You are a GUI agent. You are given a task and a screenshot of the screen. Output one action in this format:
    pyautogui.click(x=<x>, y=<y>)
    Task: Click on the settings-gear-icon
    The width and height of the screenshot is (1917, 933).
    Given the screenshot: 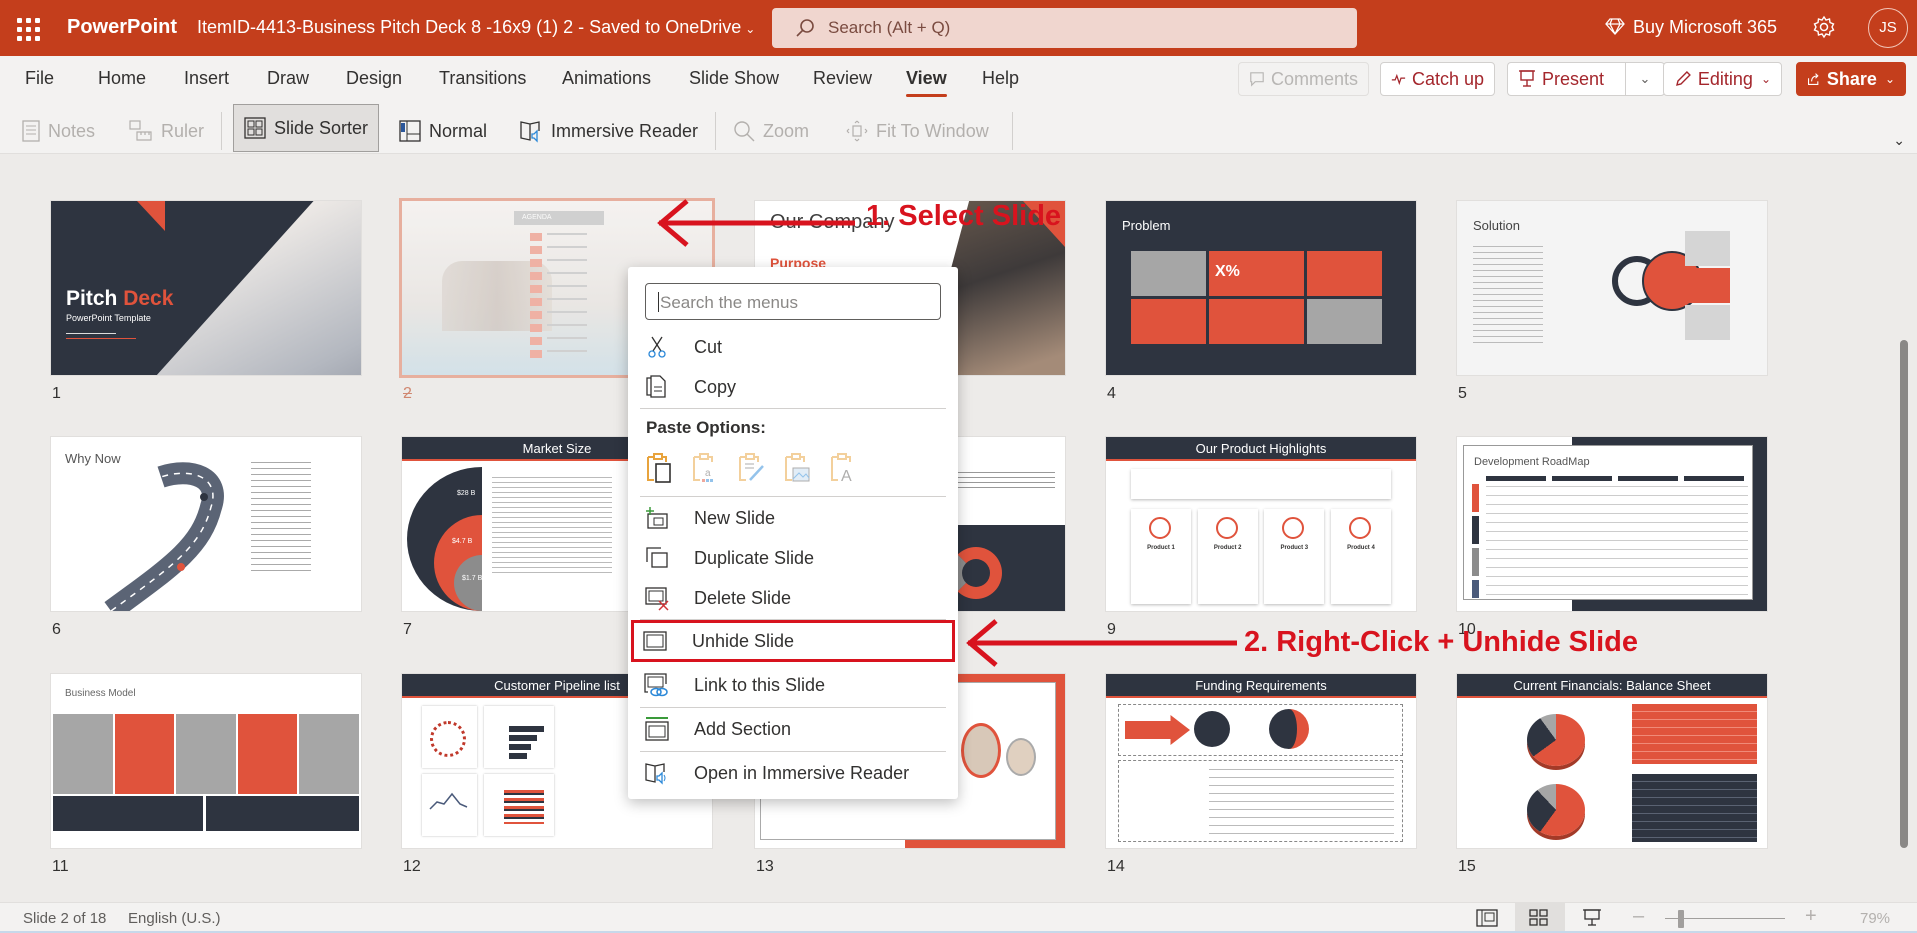 What is the action you would take?
    pyautogui.click(x=1824, y=27)
    